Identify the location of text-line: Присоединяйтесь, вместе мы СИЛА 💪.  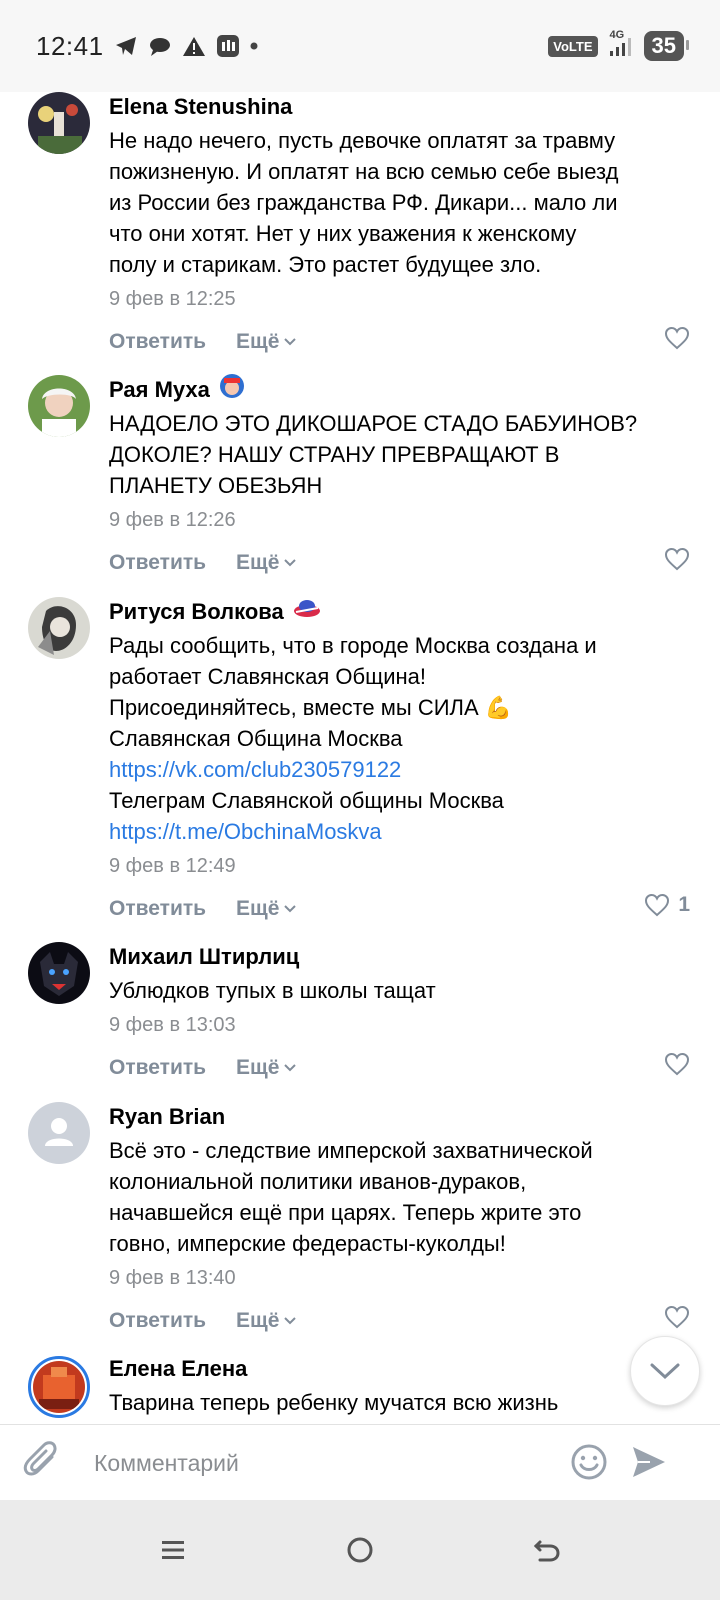
(311, 707).